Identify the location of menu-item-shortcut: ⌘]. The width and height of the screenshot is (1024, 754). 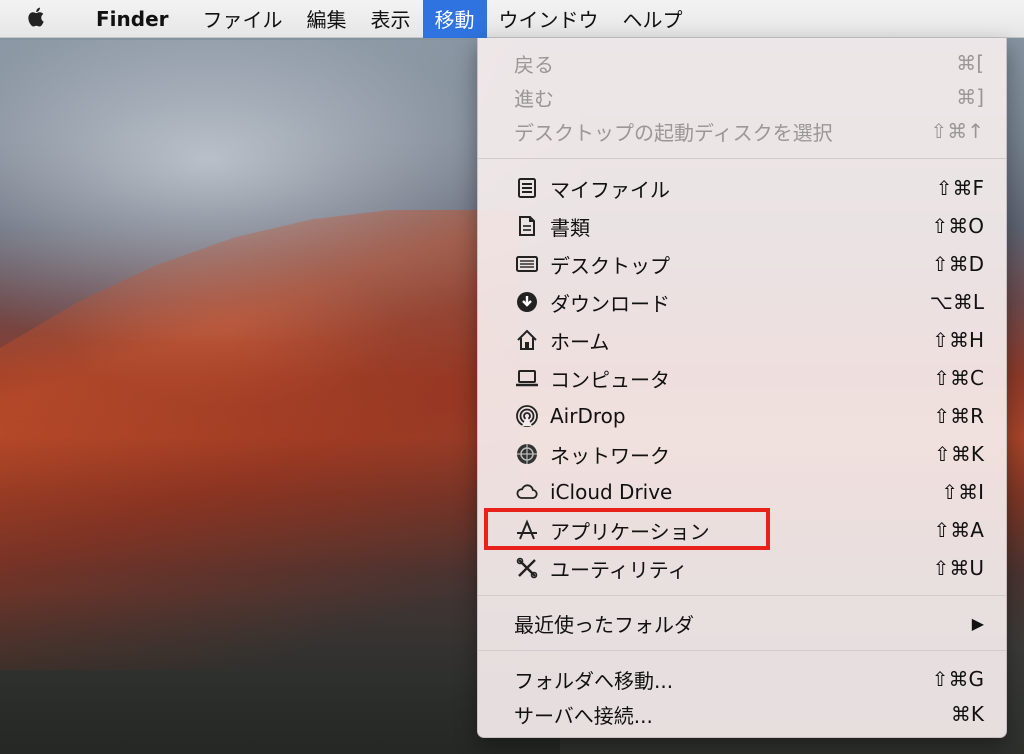
(970, 97).